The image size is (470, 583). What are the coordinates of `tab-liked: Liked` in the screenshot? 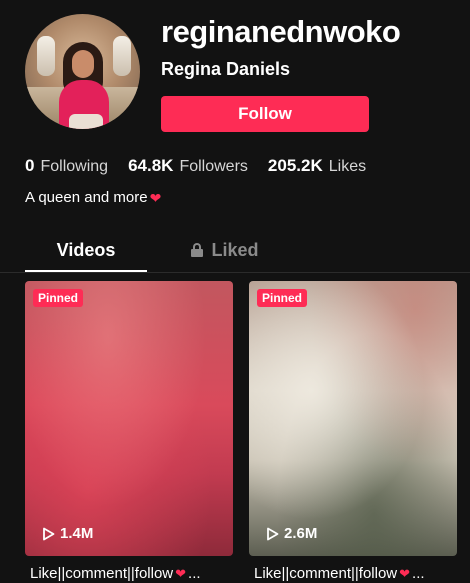 It's located at (225, 250).